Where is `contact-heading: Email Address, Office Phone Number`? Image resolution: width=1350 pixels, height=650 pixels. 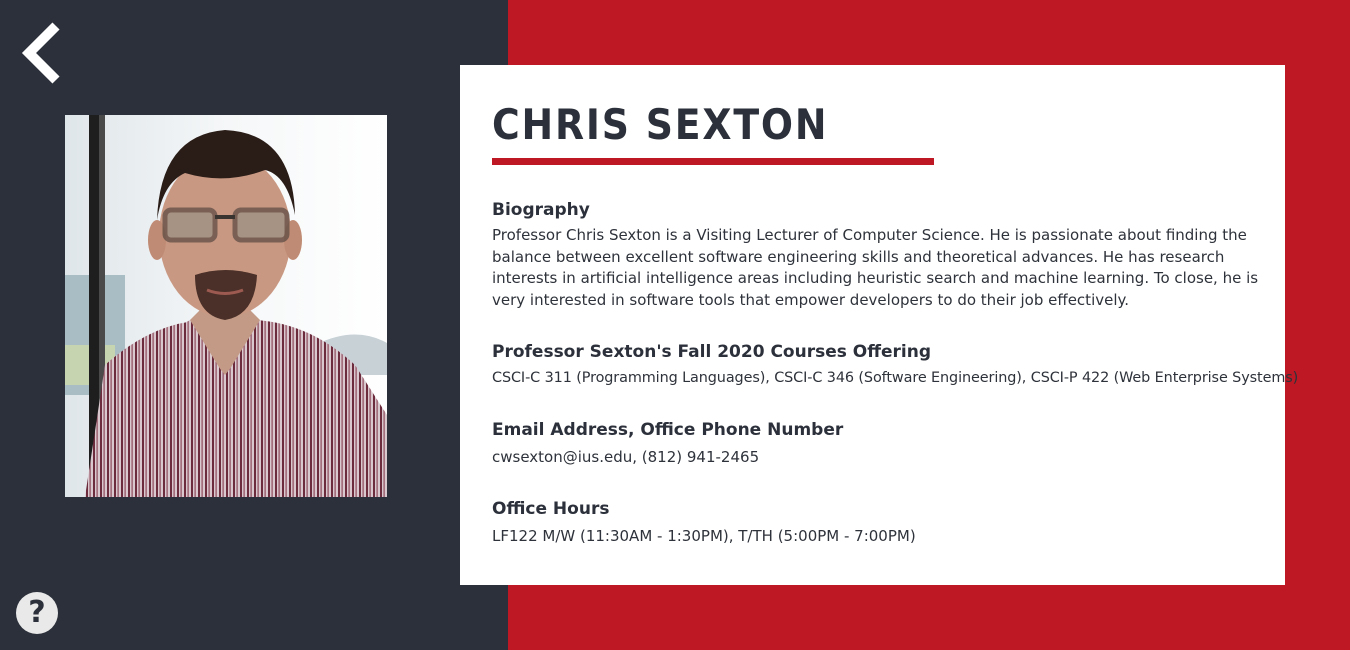 contact-heading: Email Address, Office Phone Number is located at coordinates (668, 429).